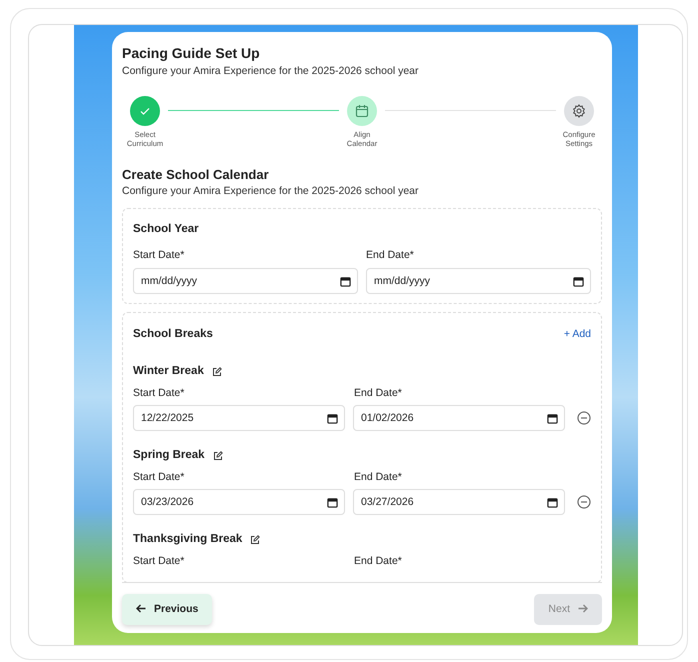  I want to click on add-link: + Add, so click(577, 334).